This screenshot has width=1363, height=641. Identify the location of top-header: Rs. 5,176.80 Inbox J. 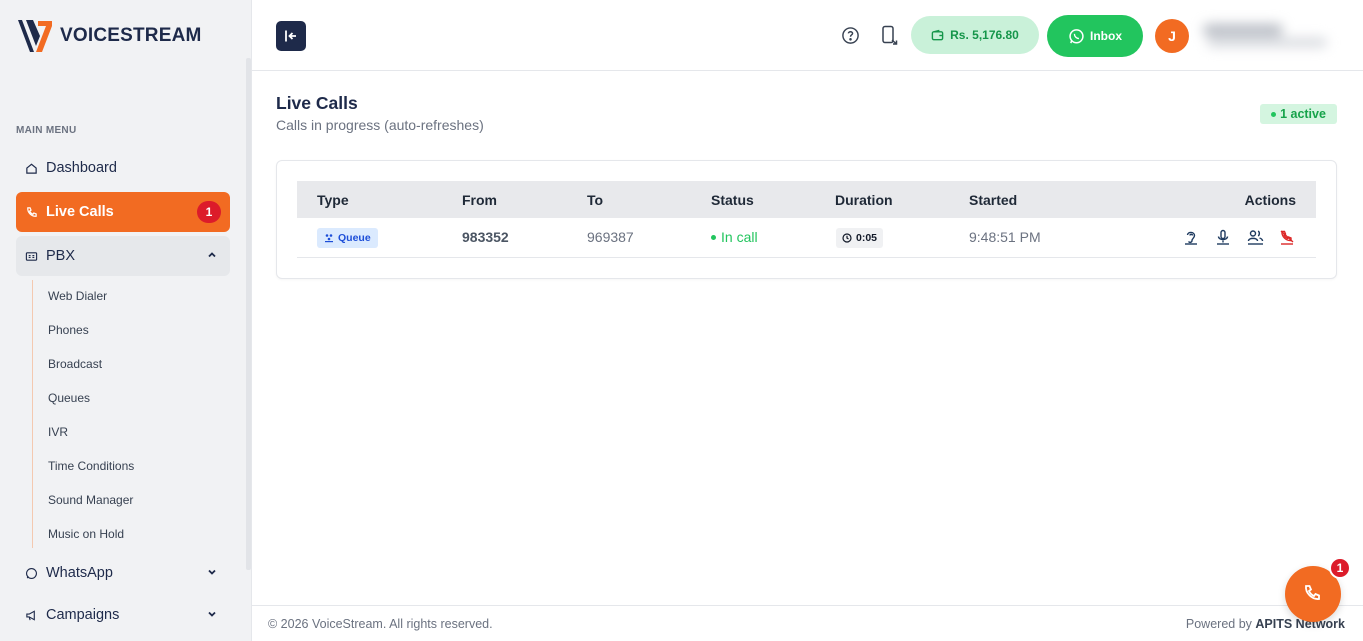
(807, 35).